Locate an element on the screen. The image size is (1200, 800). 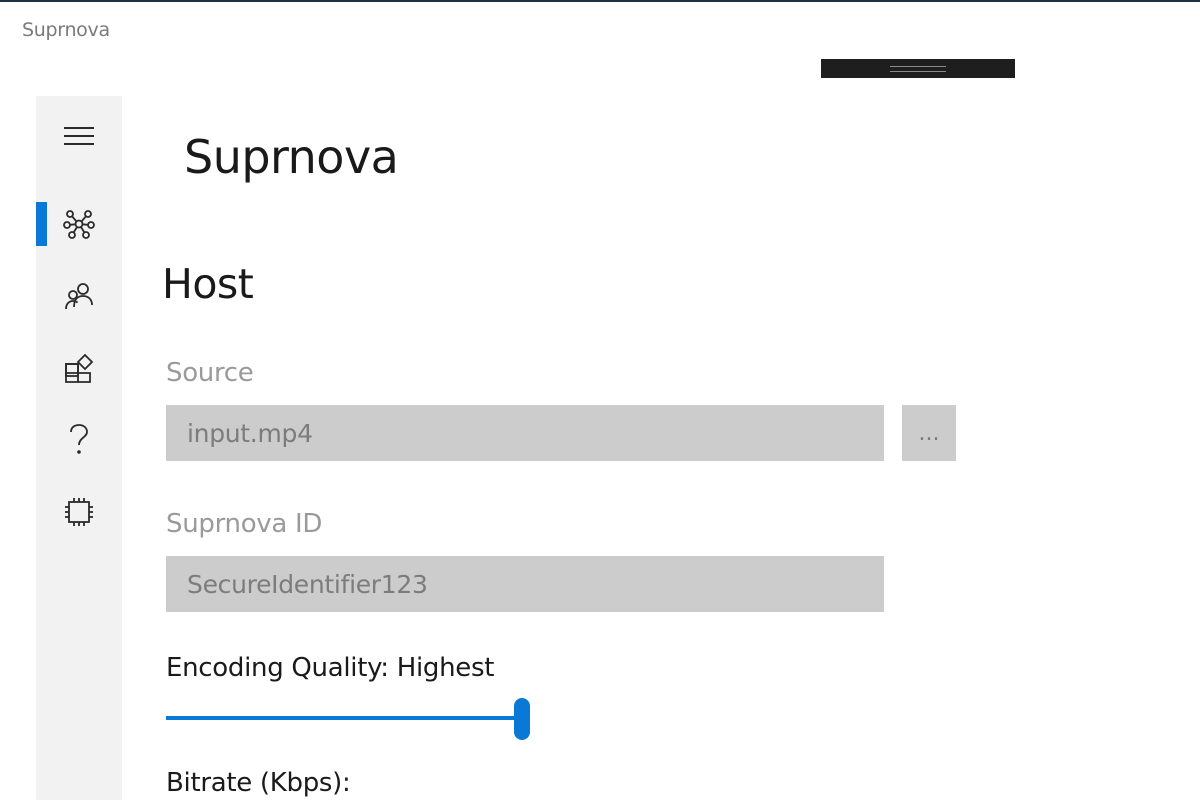
slider-thumb is located at coordinates (522, 719).